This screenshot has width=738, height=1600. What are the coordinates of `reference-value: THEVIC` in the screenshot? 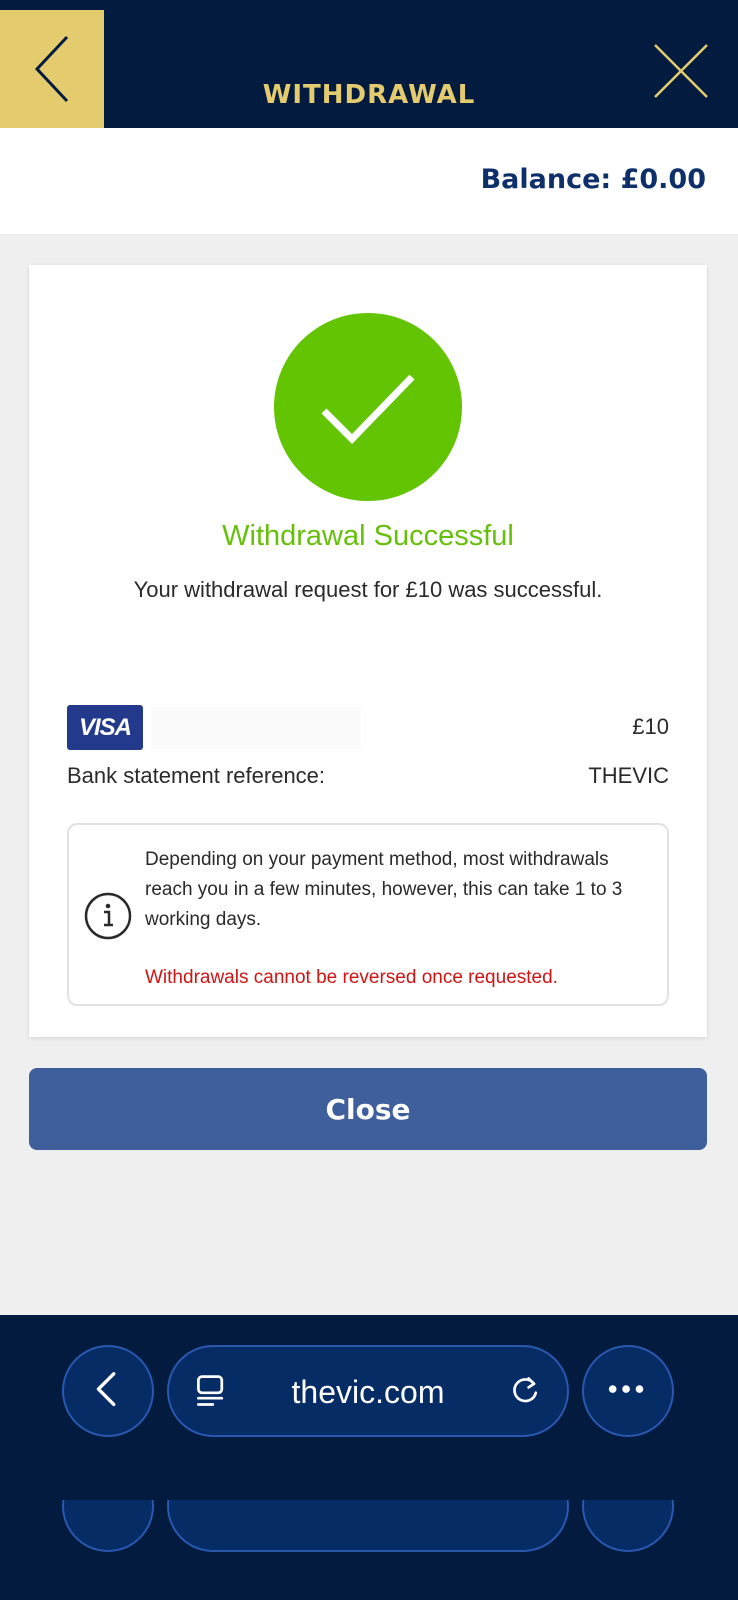 It's located at (628, 775).